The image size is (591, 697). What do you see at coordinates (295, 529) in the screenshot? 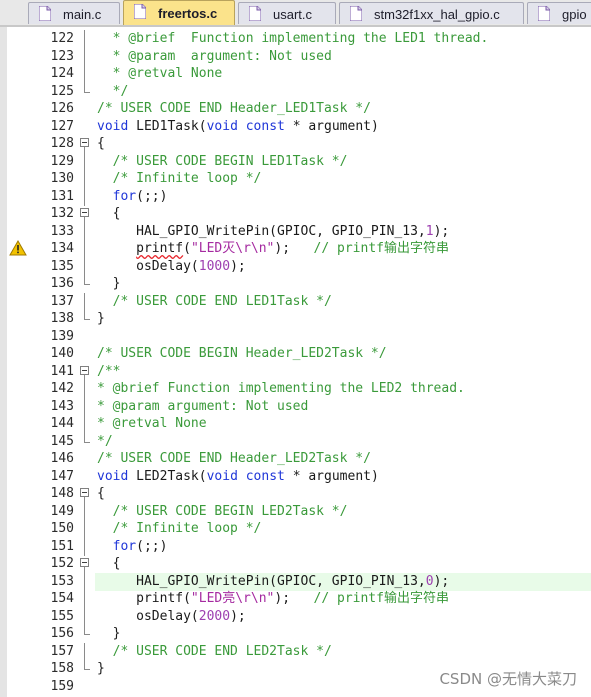
I see `code-line: 150 /* Infinite loop */` at bounding box center [295, 529].